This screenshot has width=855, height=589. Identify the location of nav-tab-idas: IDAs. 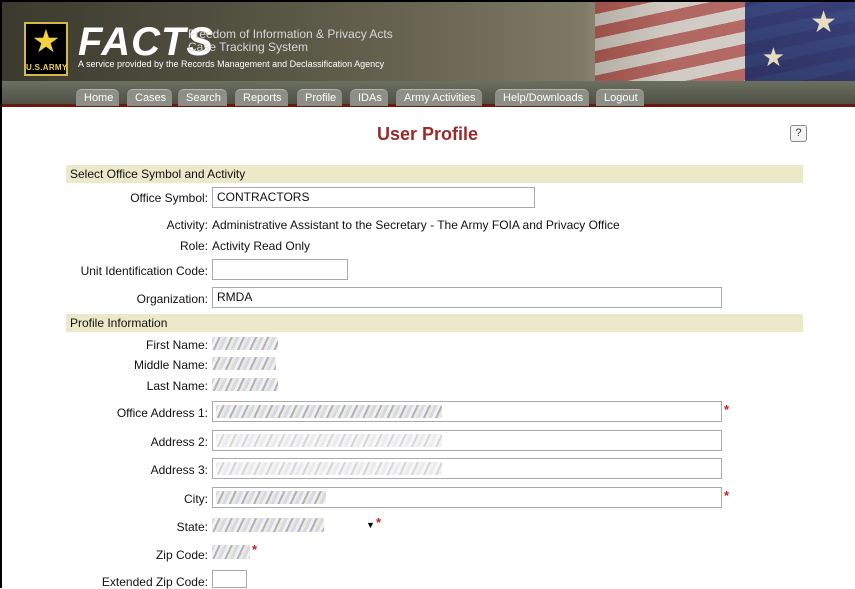
(369, 97).